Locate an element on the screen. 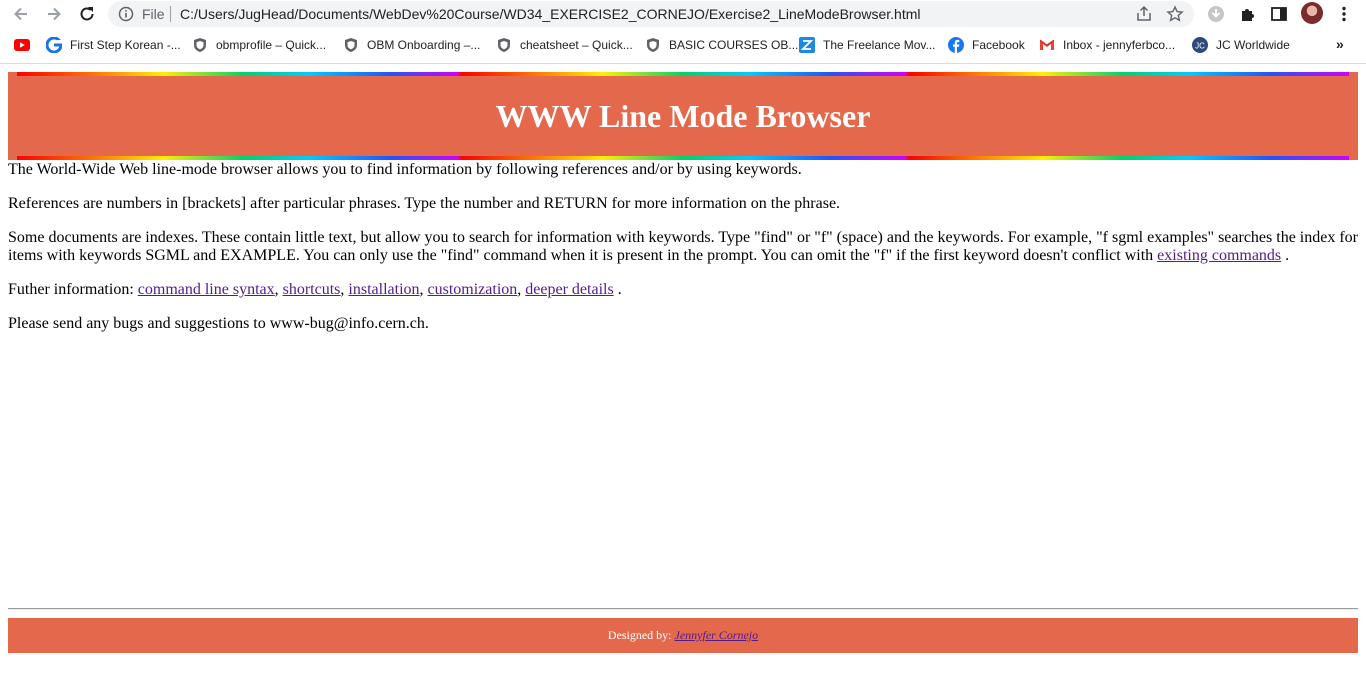  bookmark-star-icon is located at coordinates (1175, 14).